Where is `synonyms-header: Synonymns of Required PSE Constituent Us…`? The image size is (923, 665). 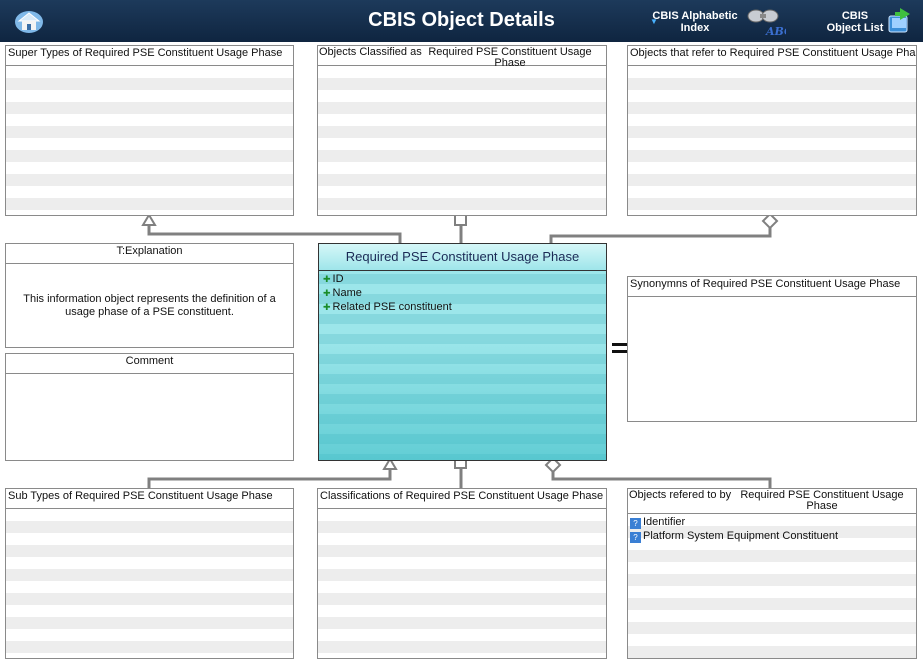 synonyms-header: Synonymns of Required PSE Constituent Us… is located at coordinates (772, 287).